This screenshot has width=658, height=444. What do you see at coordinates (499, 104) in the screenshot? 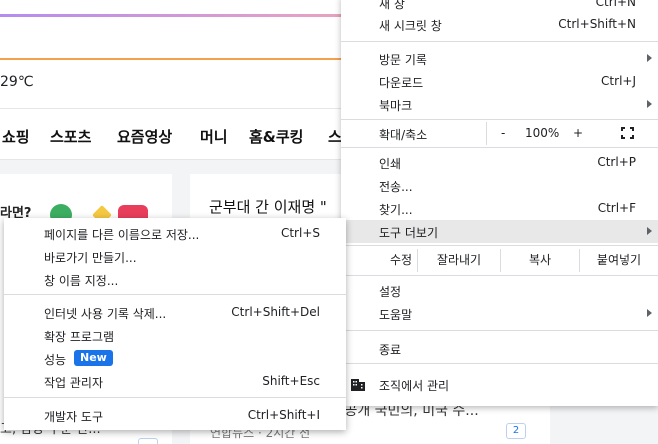
I see `menu-item-bookmarks: 북마크` at bounding box center [499, 104].